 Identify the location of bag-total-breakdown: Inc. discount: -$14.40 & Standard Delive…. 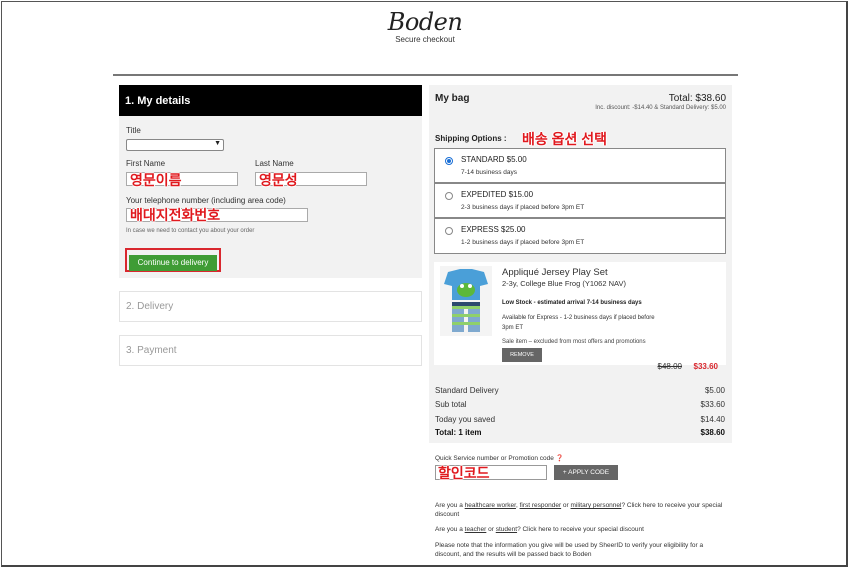
(660, 108).